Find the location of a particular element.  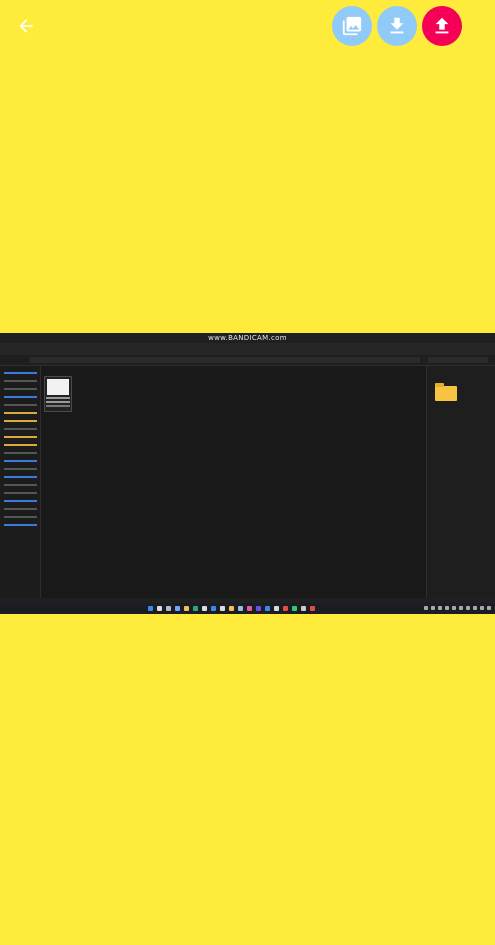

preview-taskbar is located at coordinates (247, 608).